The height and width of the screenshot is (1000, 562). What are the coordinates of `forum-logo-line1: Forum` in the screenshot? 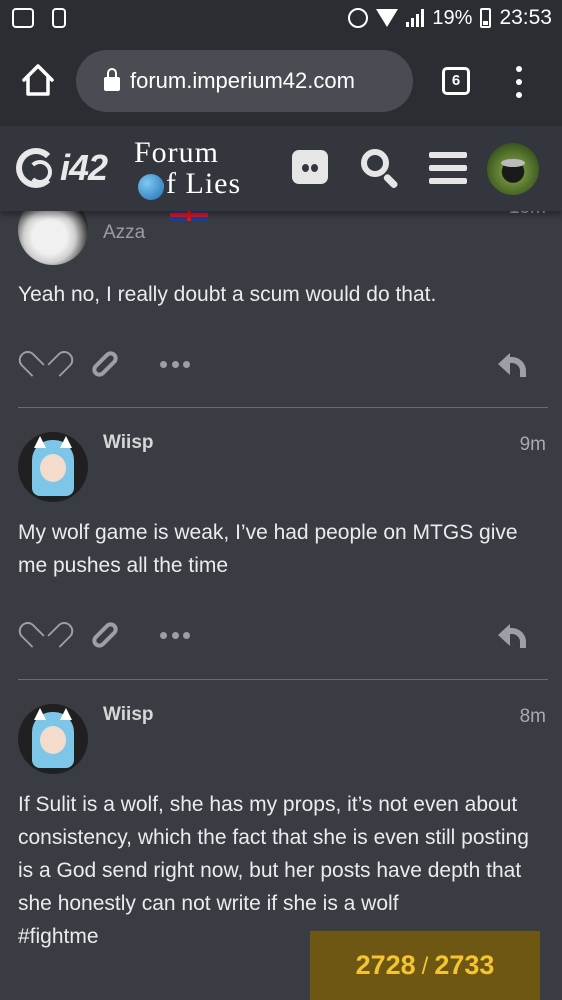 It's located at (177, 152).